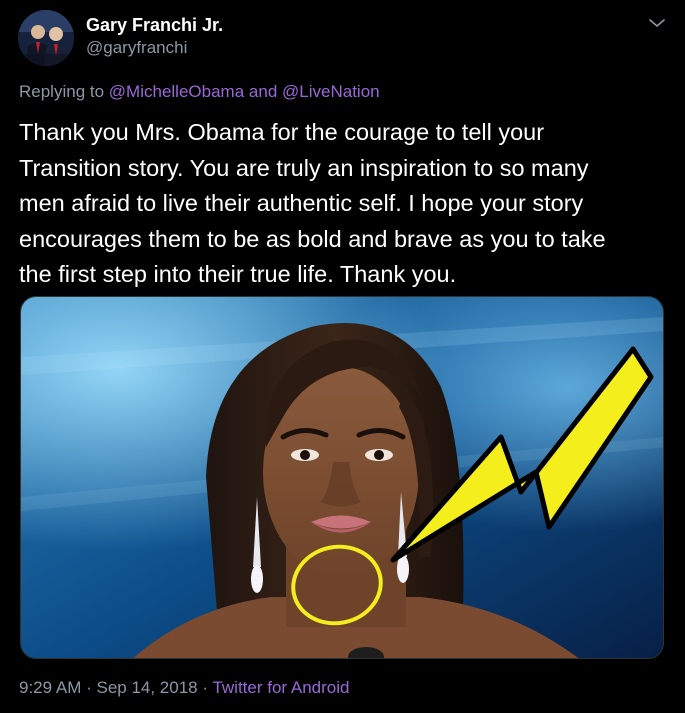 The height and width of the screenshot is (713, 685). Describe the element at coordinates (176, 91) in the screenshot. I see `mention-link-michelleobama: @MichelleObama` at that location.